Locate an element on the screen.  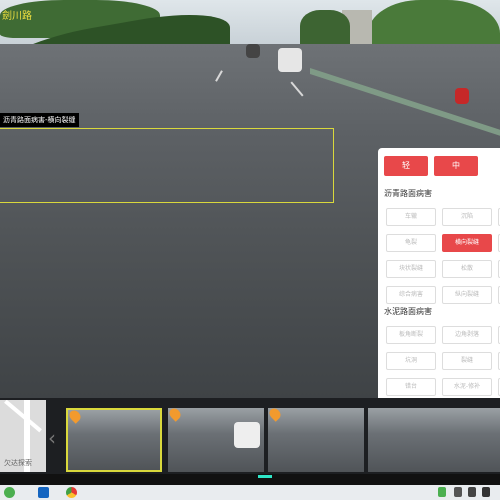
damage-option: 松散 is located at coordinates (467, 269).